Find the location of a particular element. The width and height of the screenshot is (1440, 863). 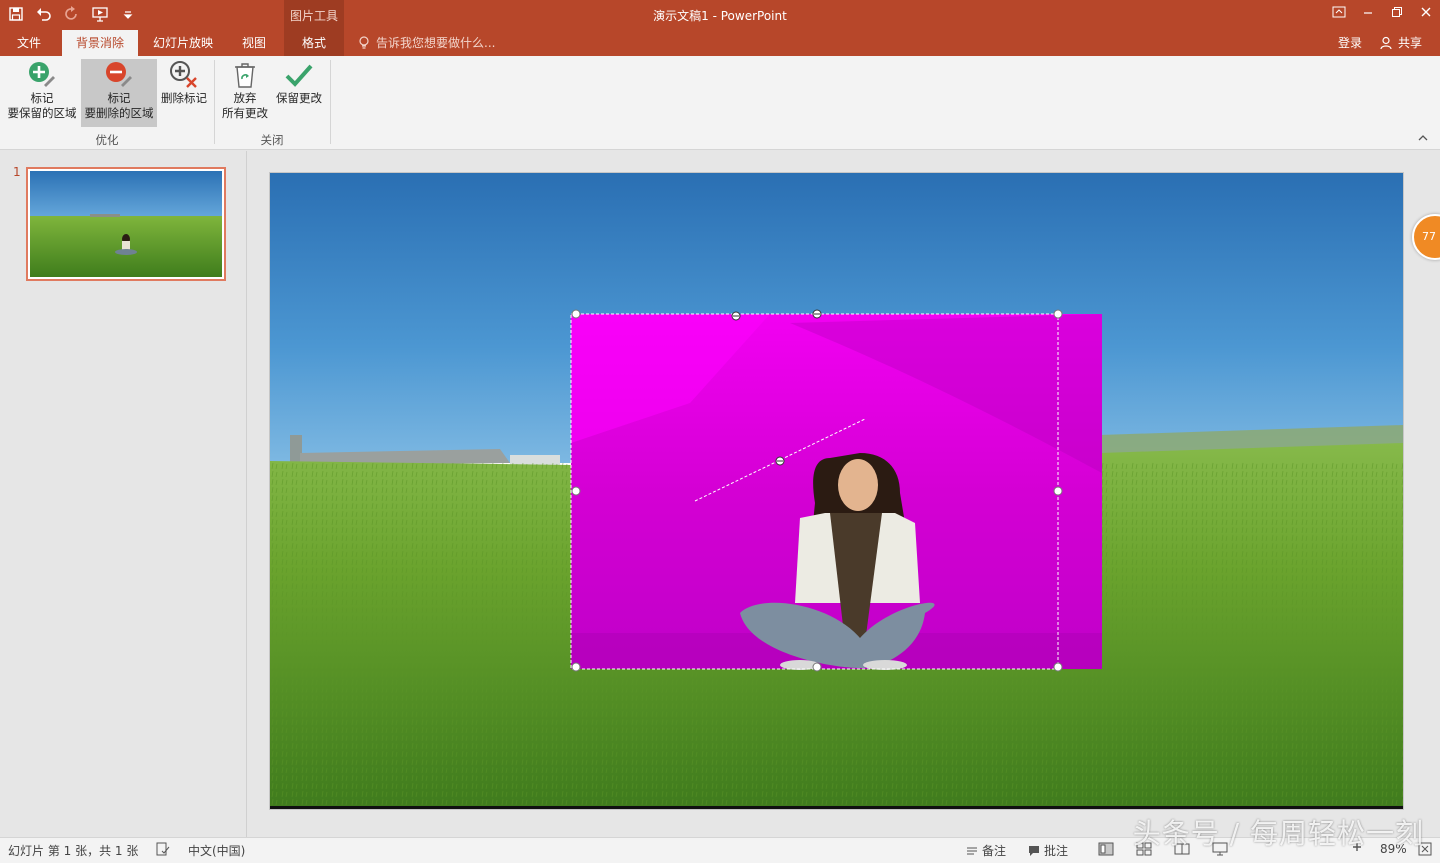

notes-button: 备注 is located at coordinates (986, 850).